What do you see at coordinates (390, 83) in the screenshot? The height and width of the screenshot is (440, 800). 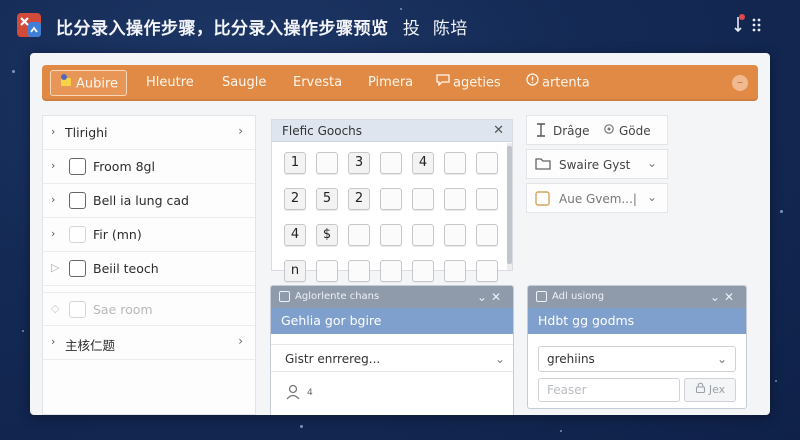 I see `menu-item-pimera: Pimera` at bounding box center [390, 83].